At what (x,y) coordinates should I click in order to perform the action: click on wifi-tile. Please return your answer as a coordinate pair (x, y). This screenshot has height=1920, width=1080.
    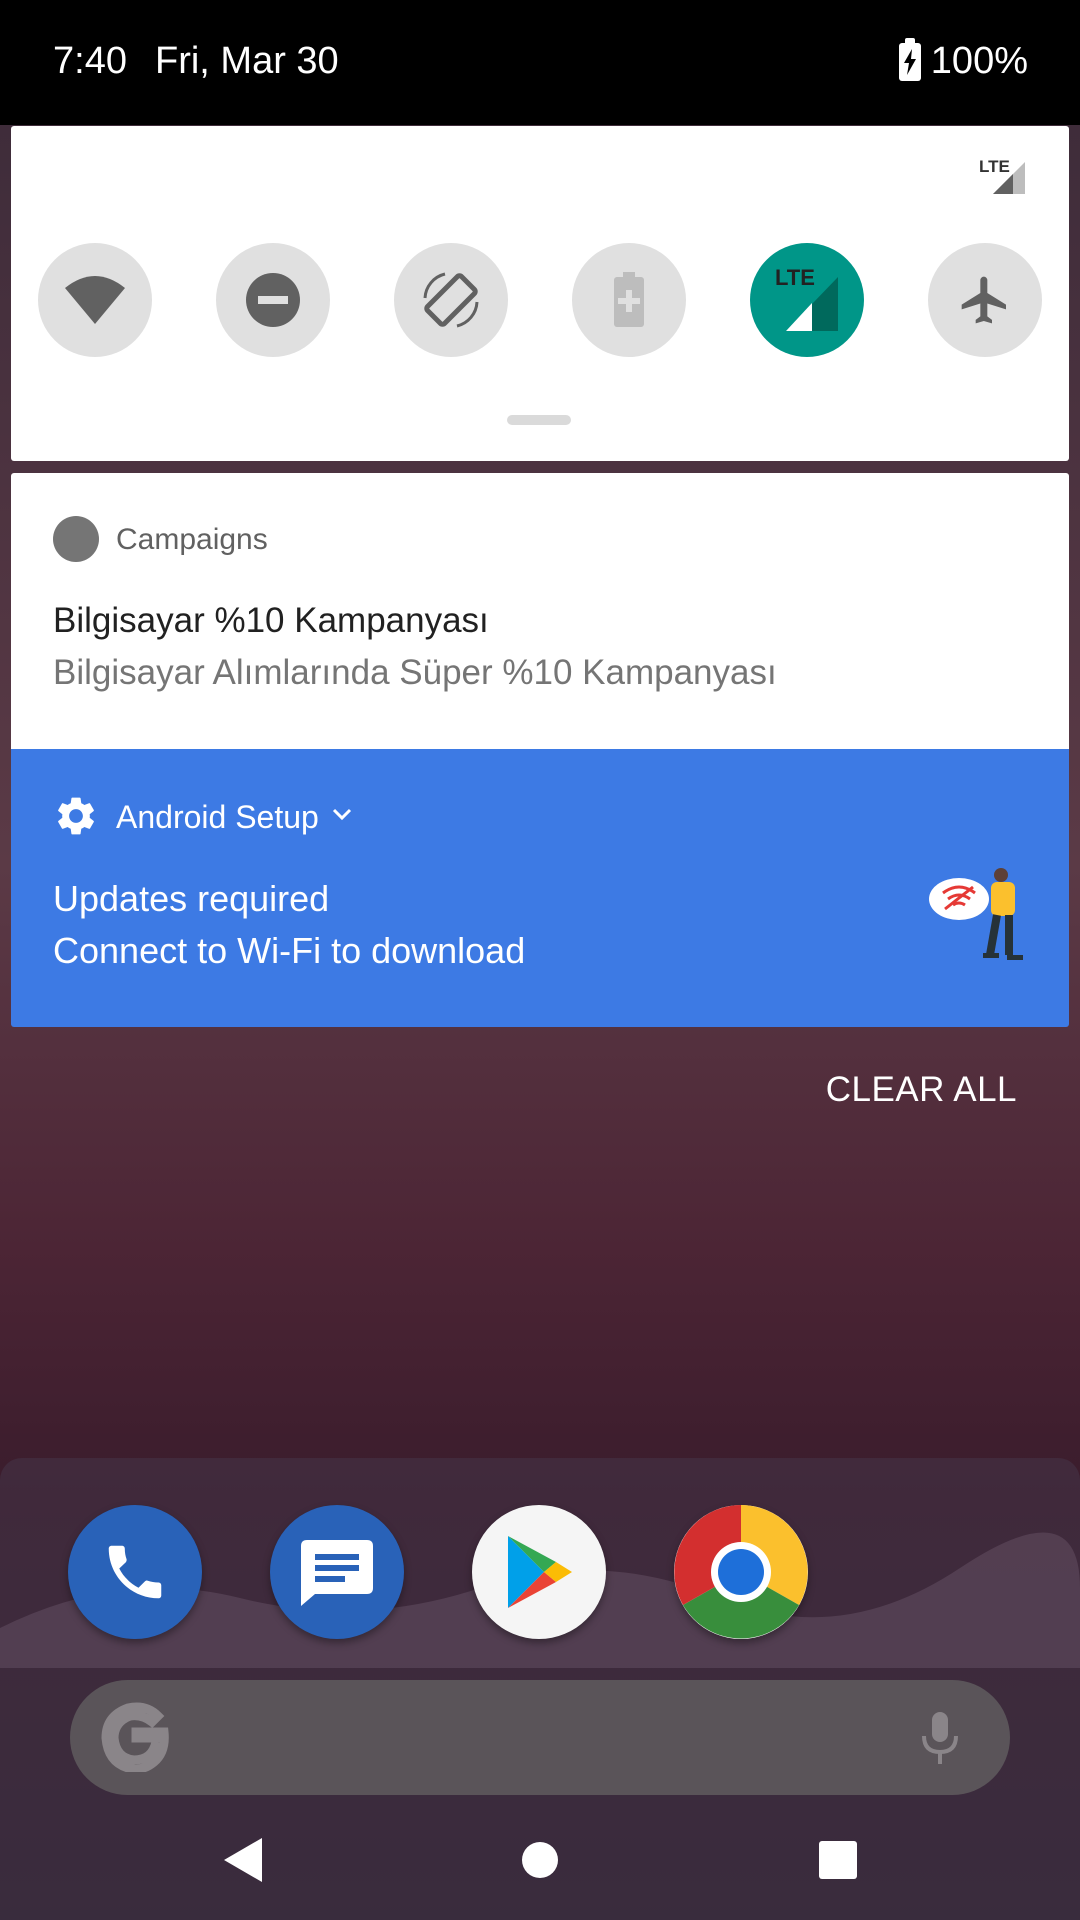
    Looking at the image, I should click on (95, 300).